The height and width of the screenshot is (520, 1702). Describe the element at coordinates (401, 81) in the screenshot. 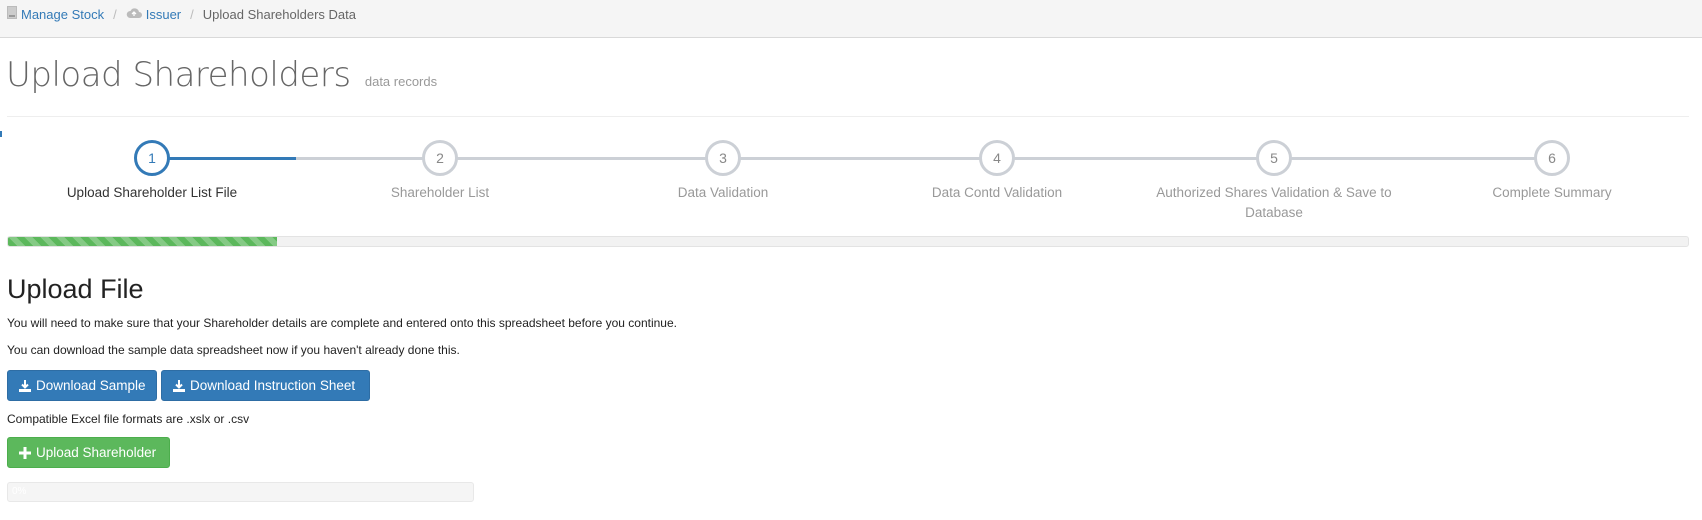

I see `page-subtitle: data records` at that location.